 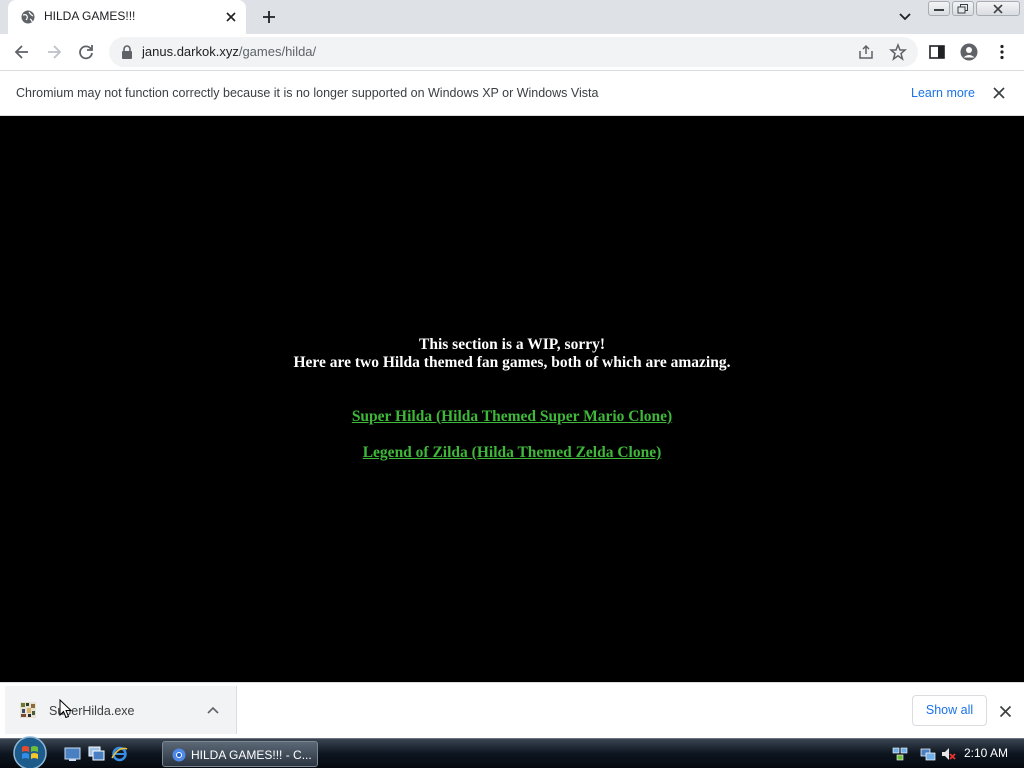 What do you see at coordinates (121, 710) in the screenshot?
I see `download-item: SuperHilda.exe` at bounding box center [121, 710].